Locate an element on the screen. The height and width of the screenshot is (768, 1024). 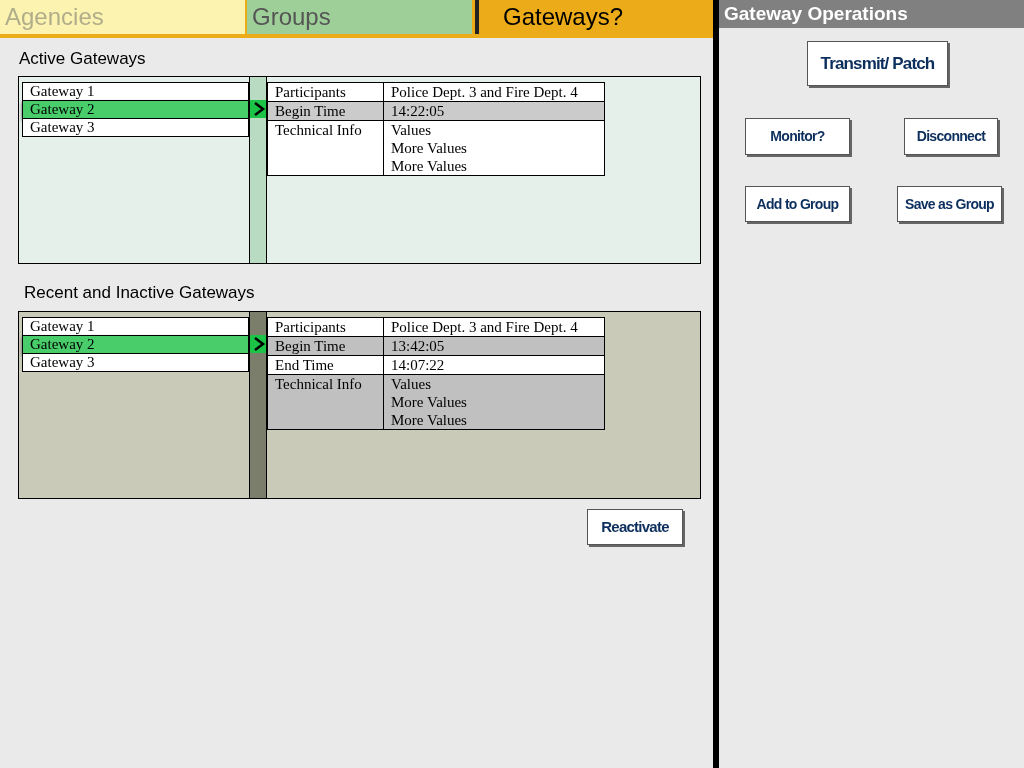
detail-value: 14:07:22 is located at coordinates (418, 365).